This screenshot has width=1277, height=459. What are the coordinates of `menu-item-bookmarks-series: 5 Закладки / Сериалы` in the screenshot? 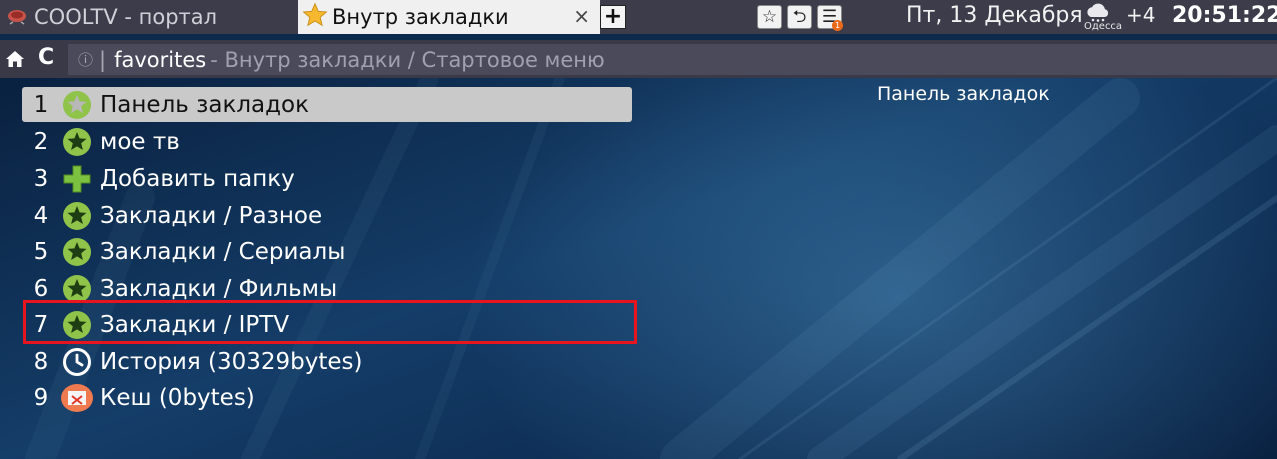 It's located at (327, 251).